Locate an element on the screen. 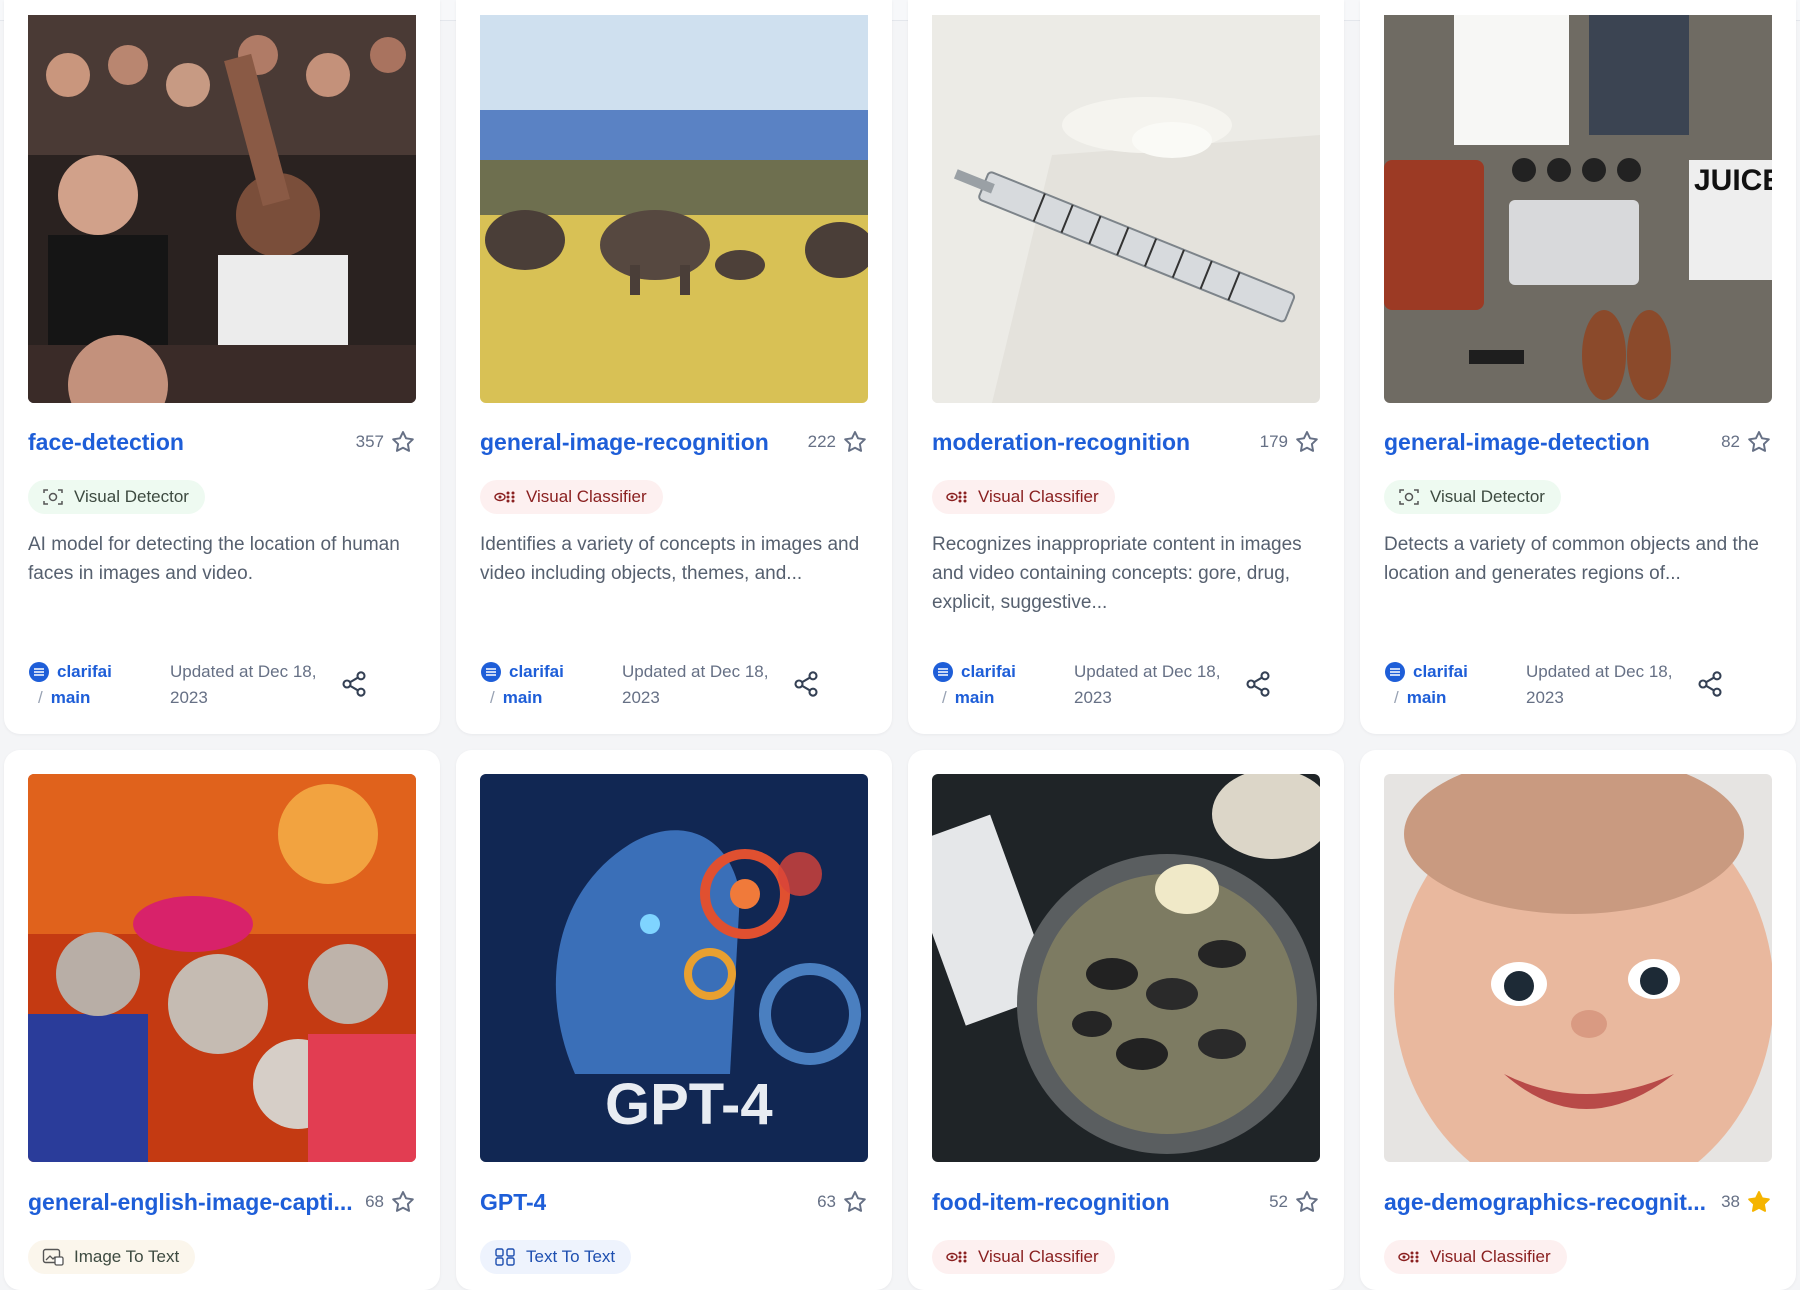 The width and height of the screenshot is (1800, 1290). star-count-value: 63 is located at coordinates (826, 1201).